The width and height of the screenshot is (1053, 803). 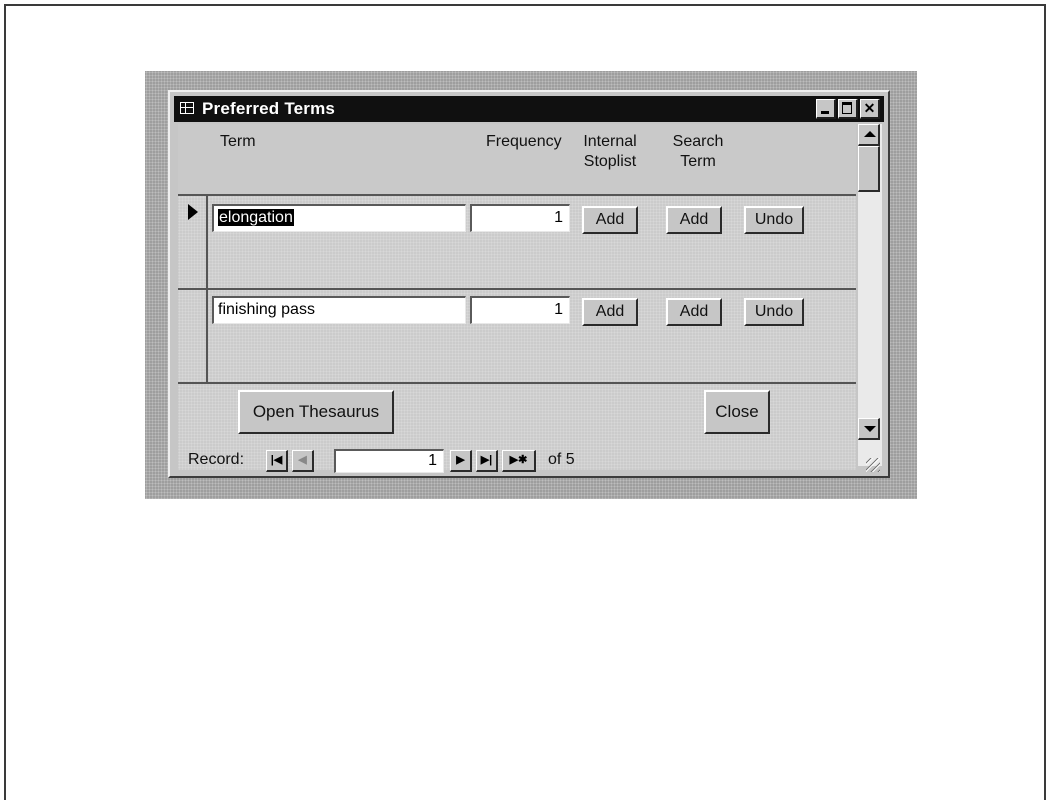 I want to click on record-label: Record:, so click(x=216, y=459).